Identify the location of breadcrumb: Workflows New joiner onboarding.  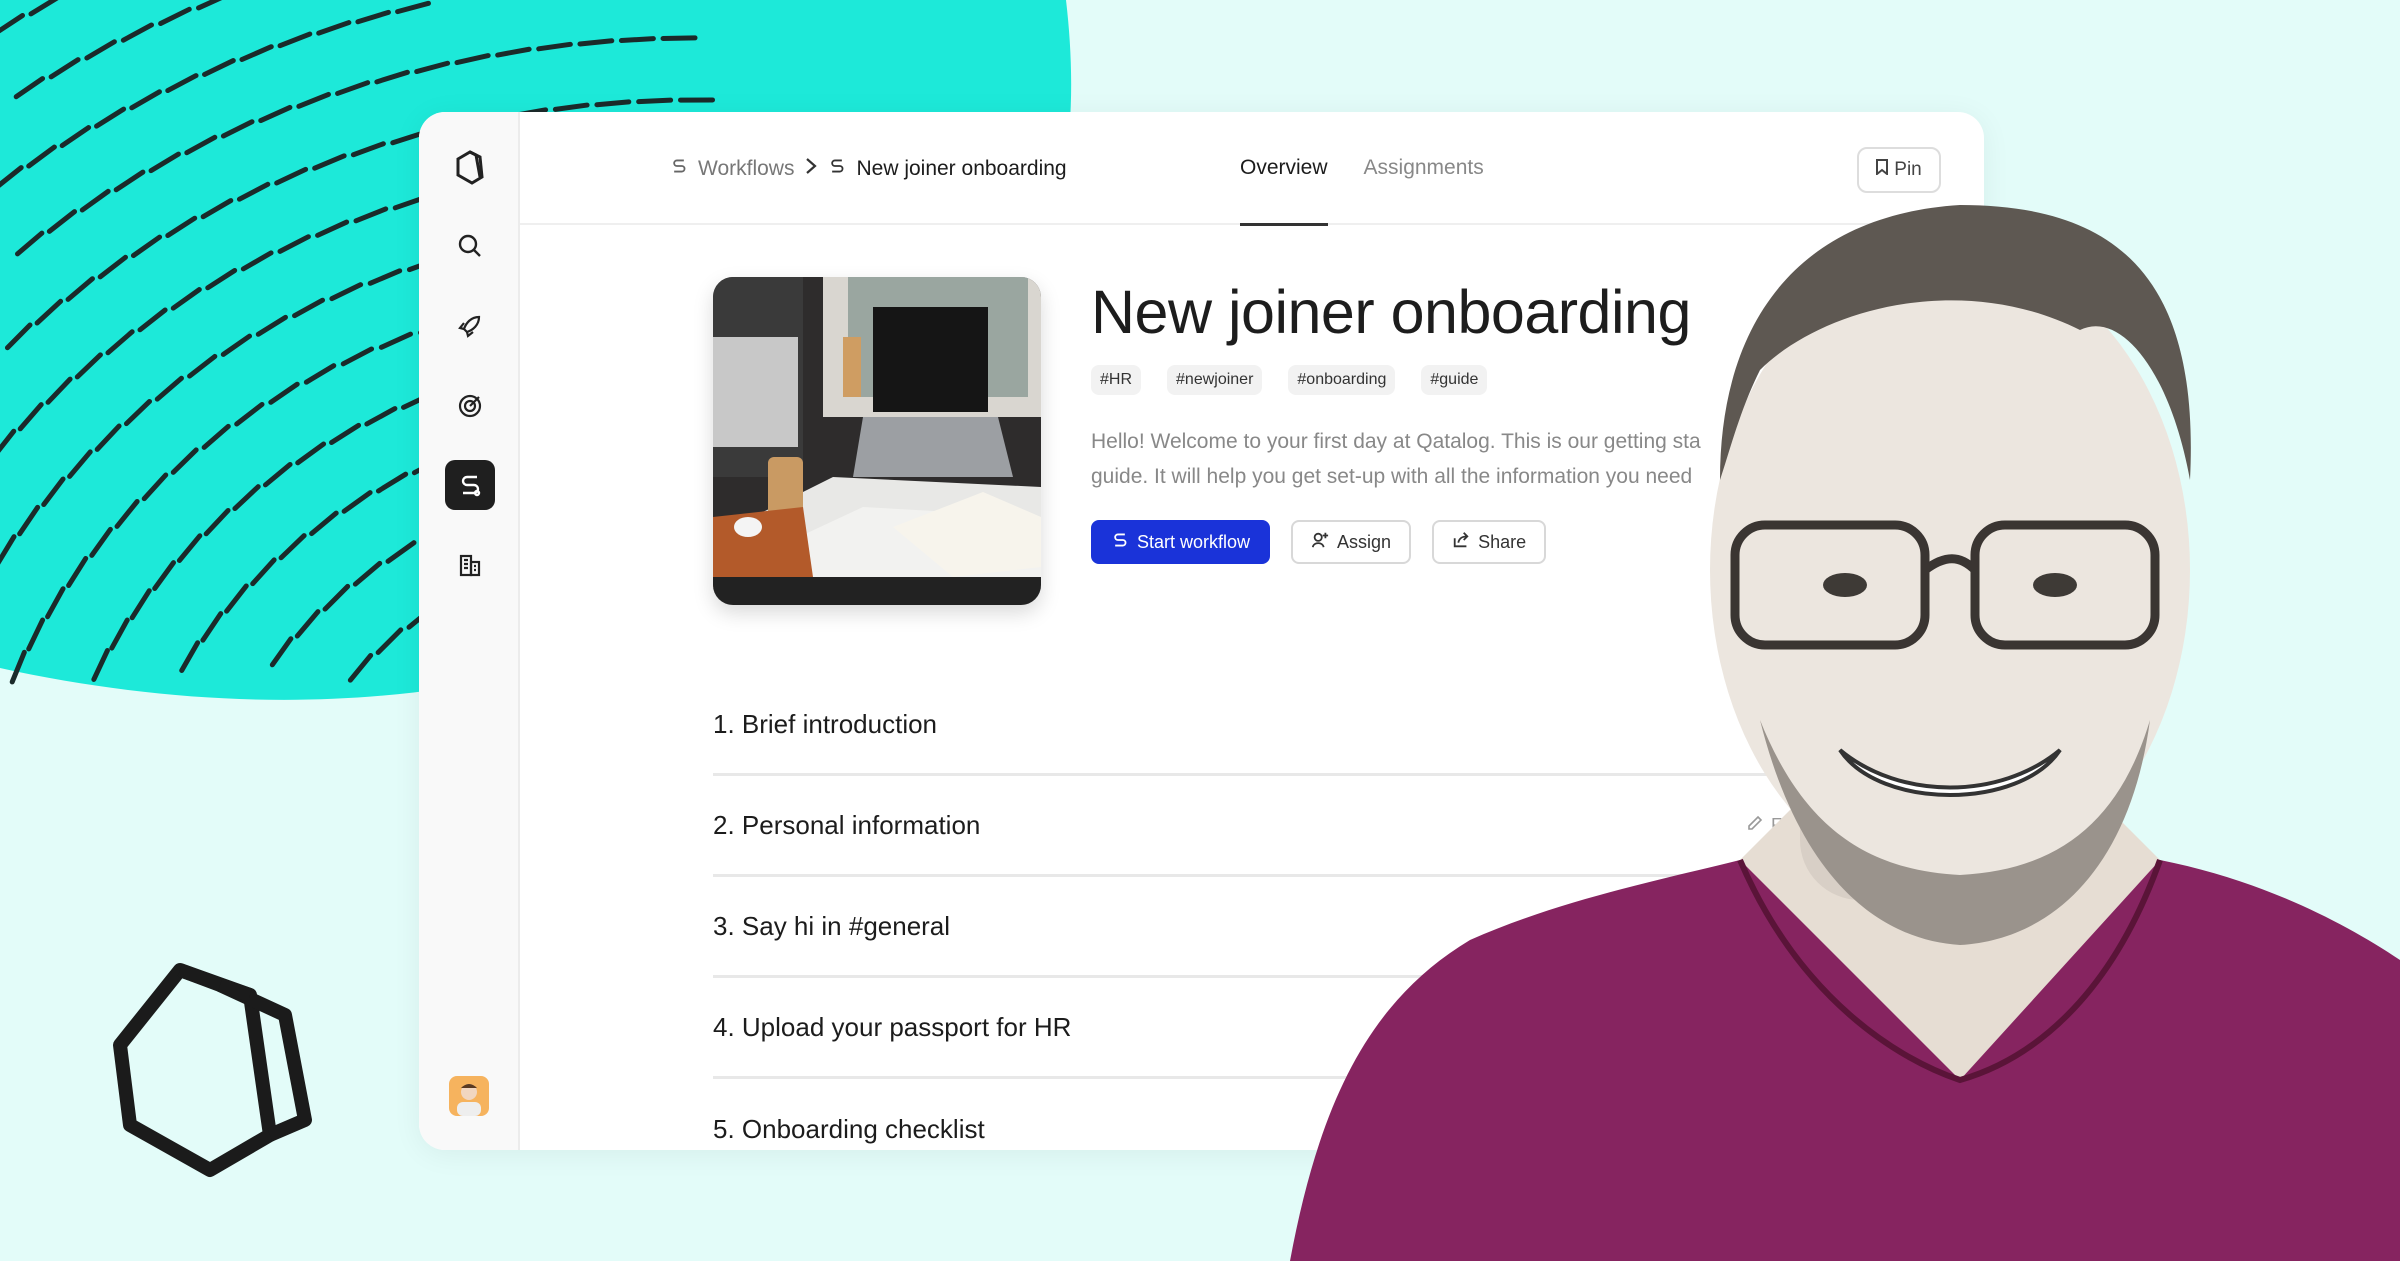
(868, 169).